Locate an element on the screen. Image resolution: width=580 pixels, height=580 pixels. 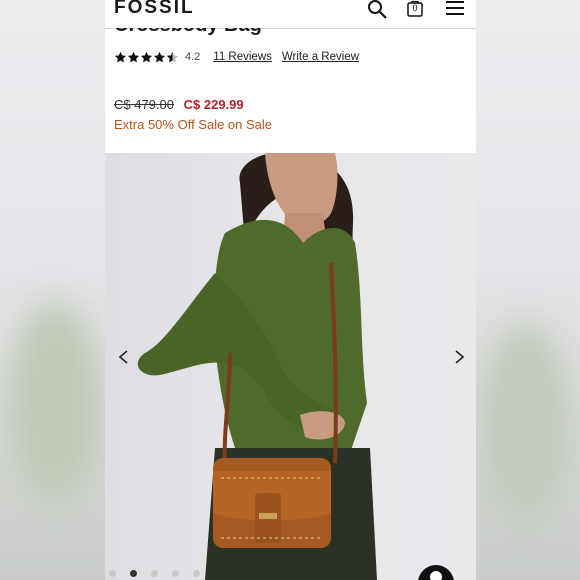
reviews-link: 11 Reviews is located at coordinates (242, 57).